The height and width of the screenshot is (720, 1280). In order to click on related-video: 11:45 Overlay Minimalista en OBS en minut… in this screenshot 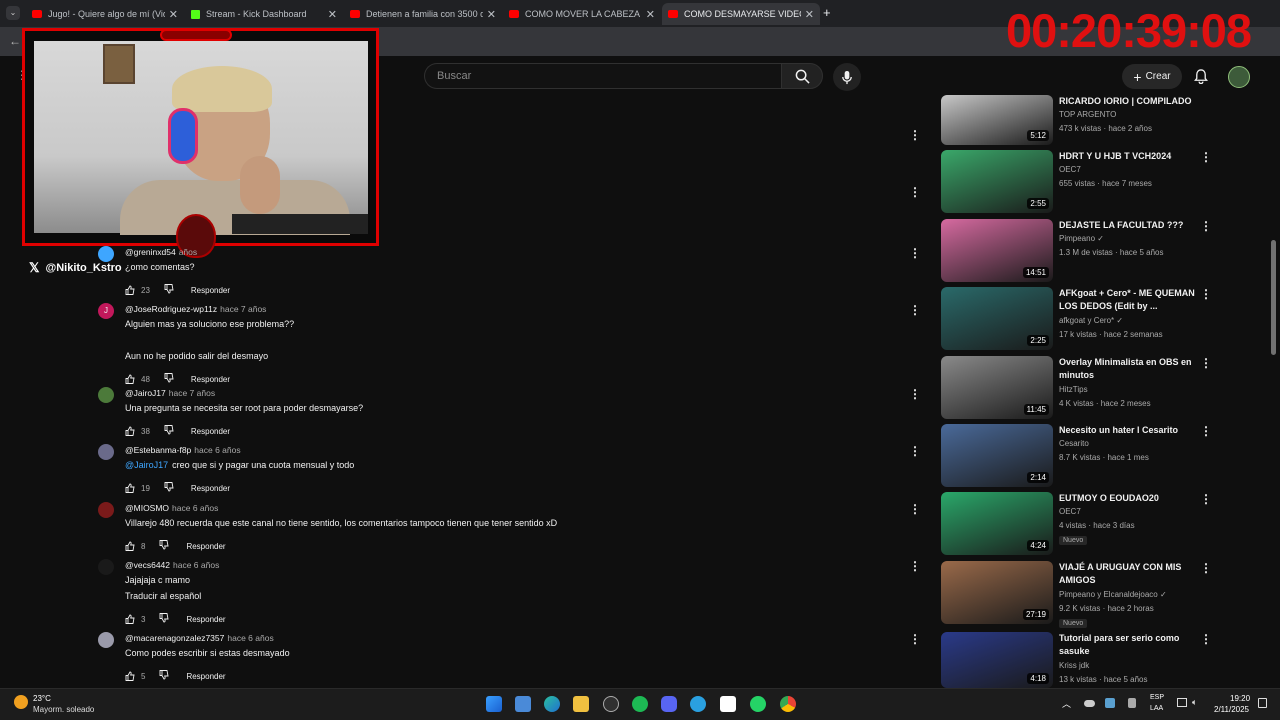, I will do `click(1078, 387)`.